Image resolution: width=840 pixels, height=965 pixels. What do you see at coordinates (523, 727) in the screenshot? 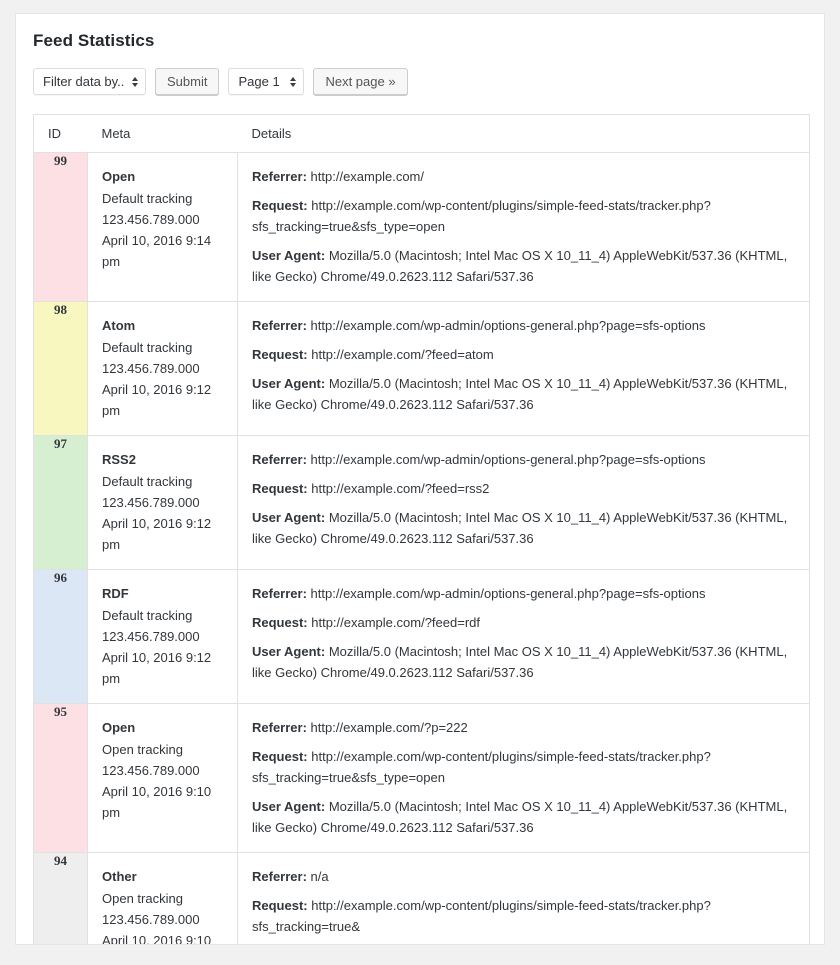
I see `details-referrer-line: Referrer: http://example.com/?p=222` at bounding box center [523, 727].